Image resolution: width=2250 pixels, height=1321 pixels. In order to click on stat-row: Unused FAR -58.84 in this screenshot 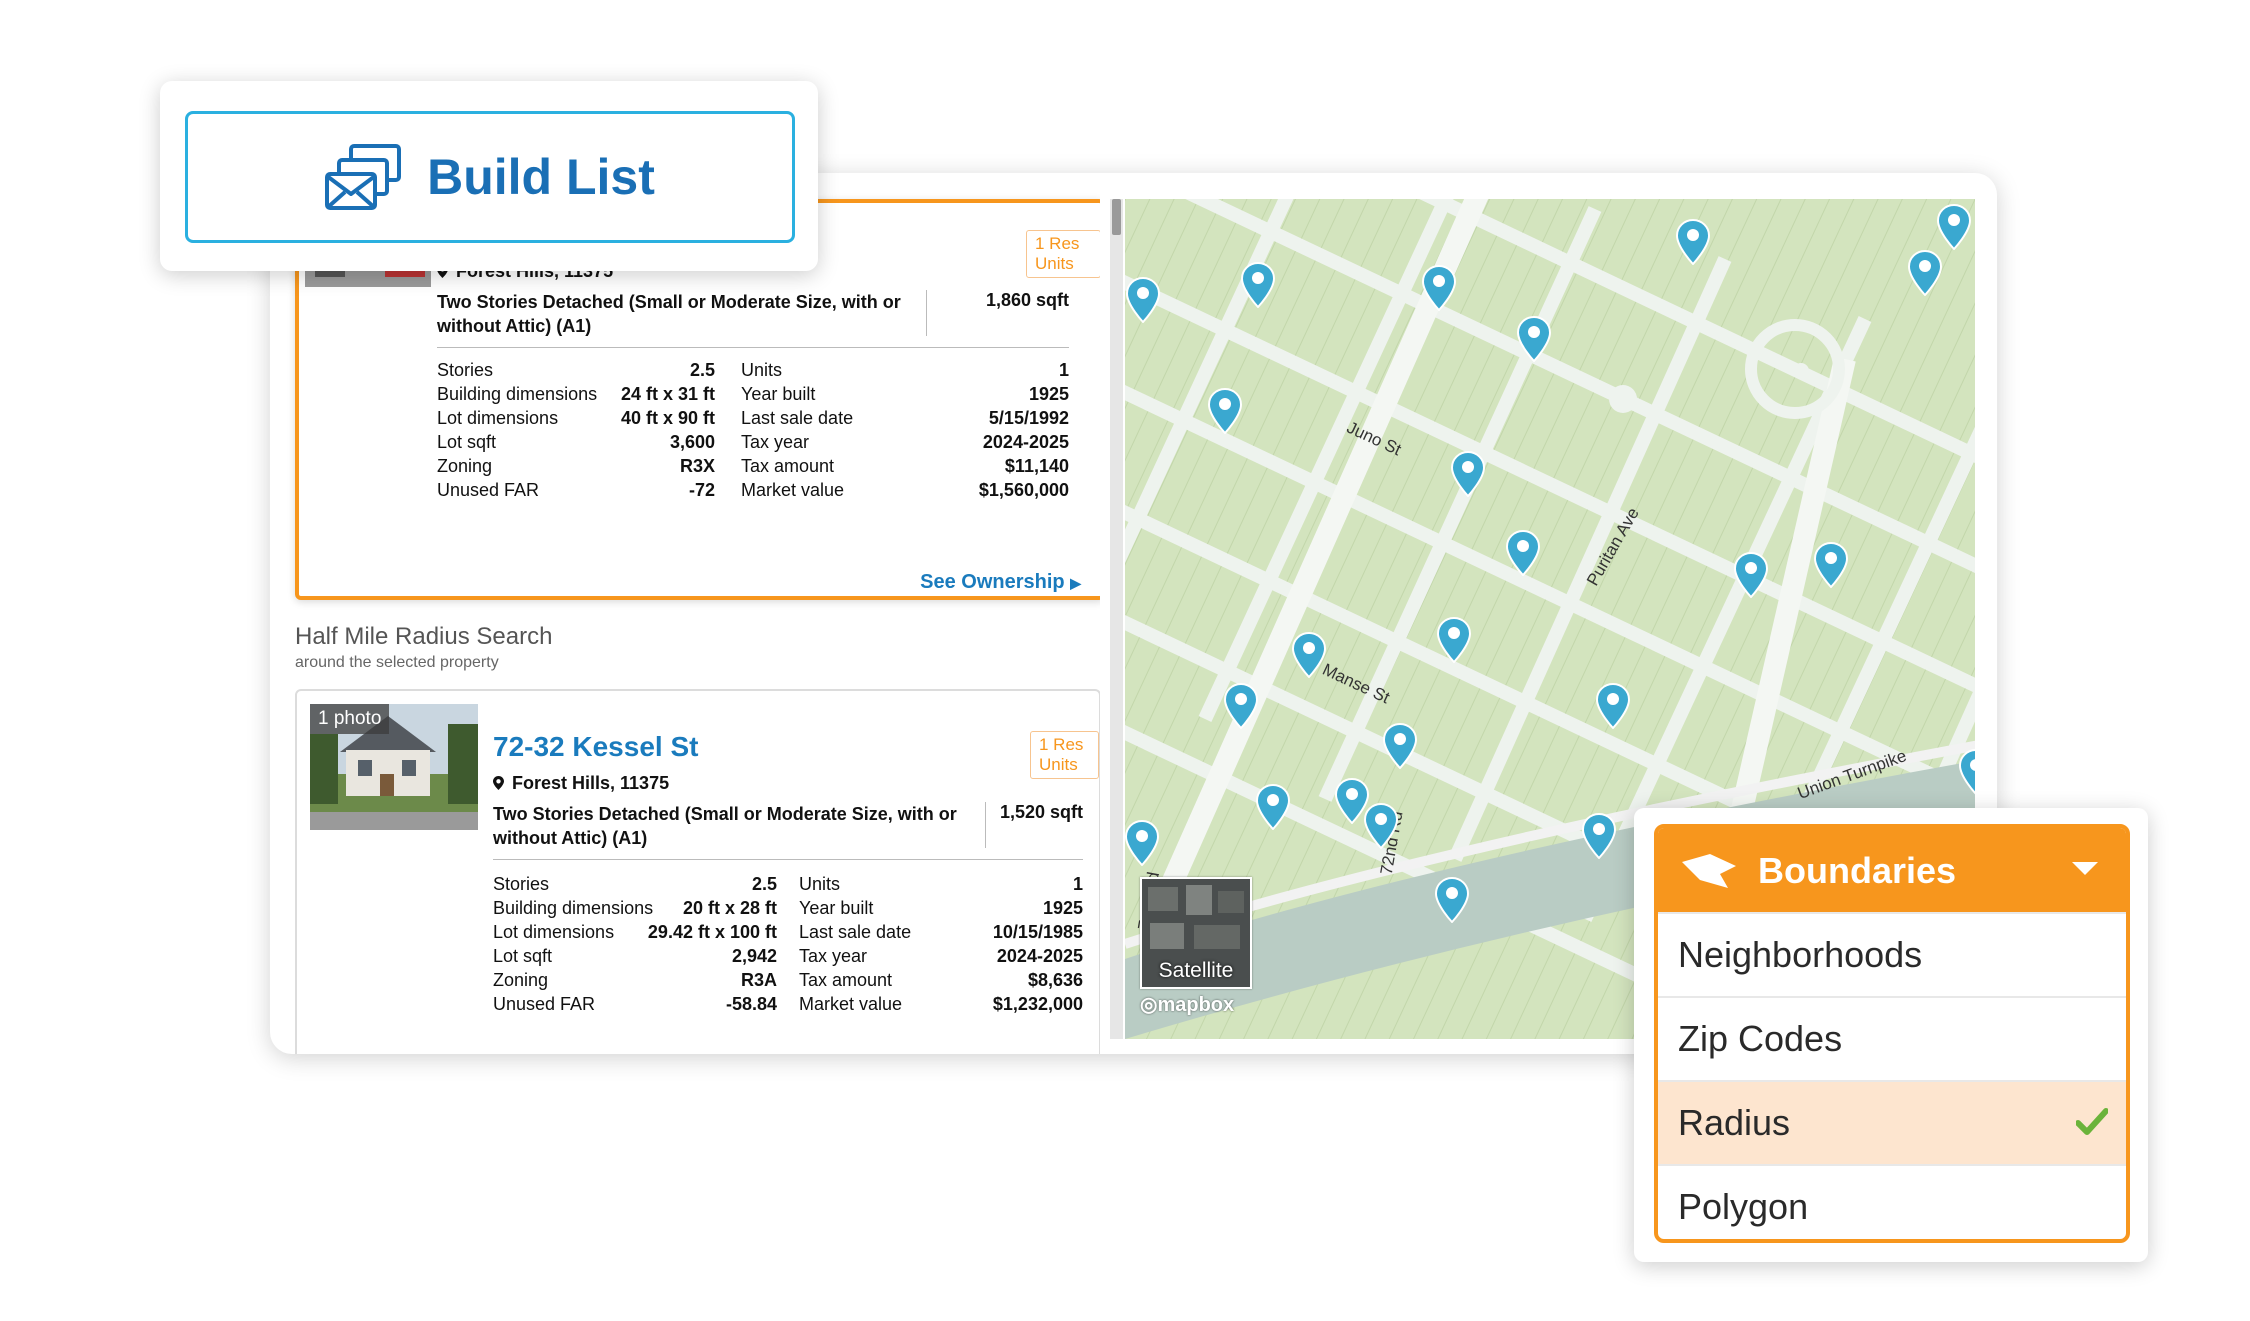, I will do `click(635, 1004)`.